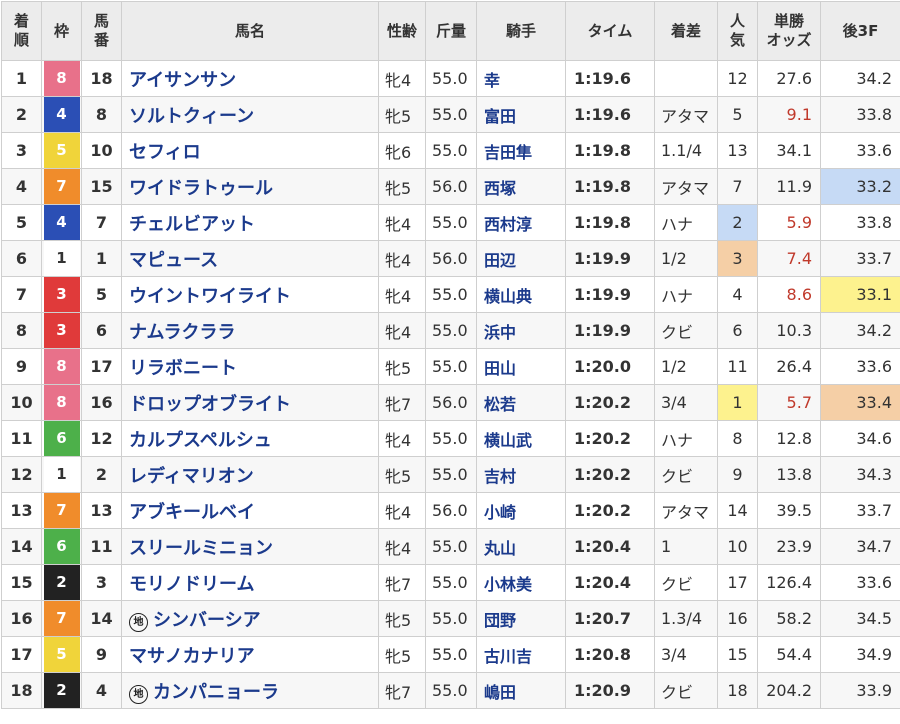 The width and height of the screenshot is (900, 724). What do you see at coordinates (173, 260) in the screenshot?
I see `horse-name-link: マピュース` at bounding box center [173, 260].